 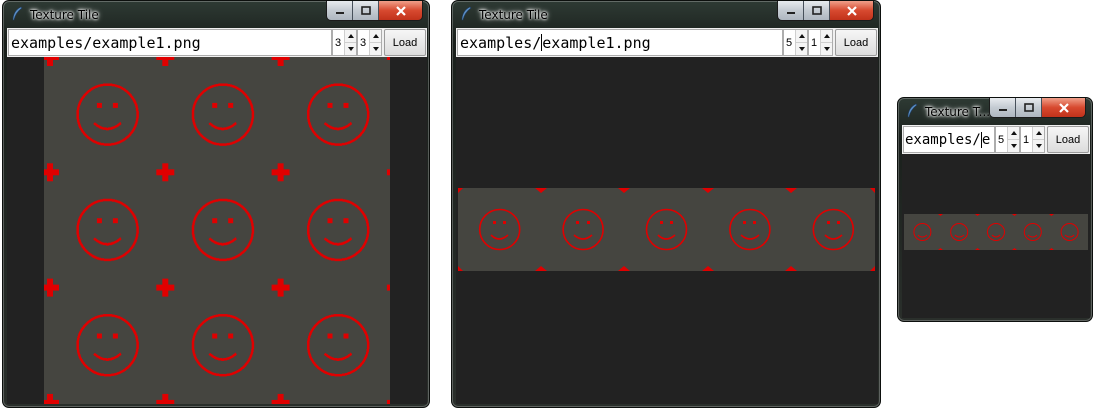 I want to click on toolbar: examples/example1.png 3 3 Load, so click(x=217, y=42).